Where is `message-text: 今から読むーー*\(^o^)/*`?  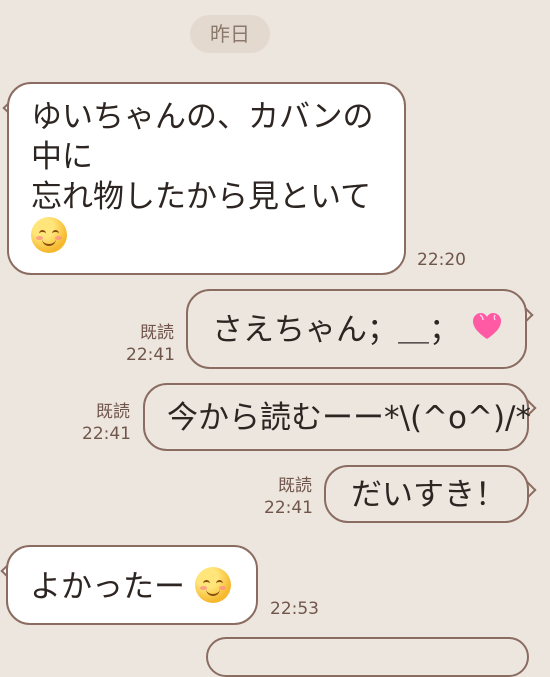 message-text: 今から読むーー*\(^o^)/* is located at coordinates (349, 418).